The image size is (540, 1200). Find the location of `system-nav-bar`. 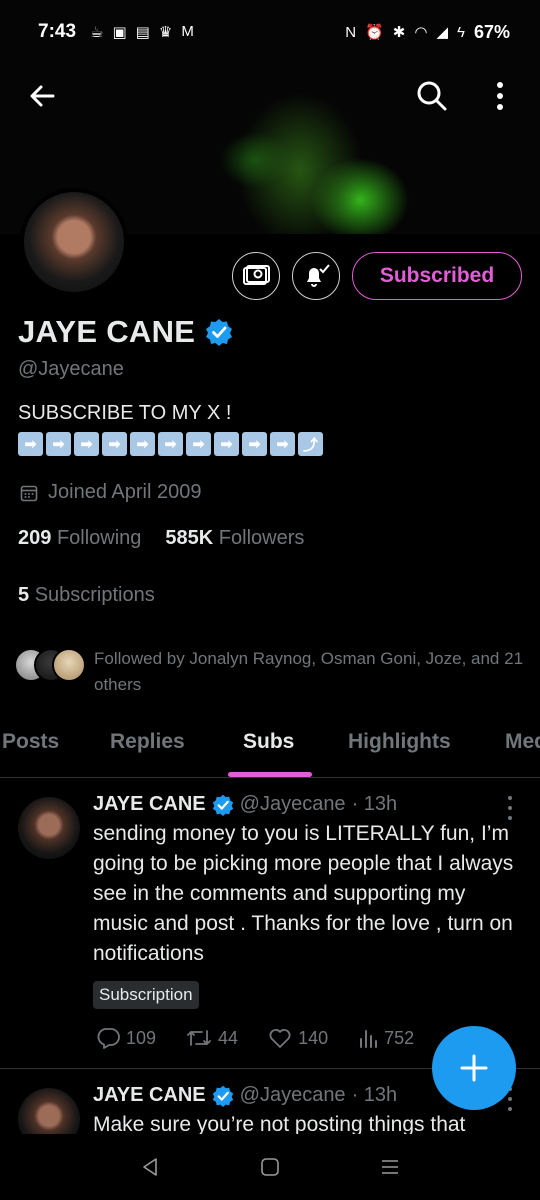

system-nav-bar is located at coordinates (270, 1167).